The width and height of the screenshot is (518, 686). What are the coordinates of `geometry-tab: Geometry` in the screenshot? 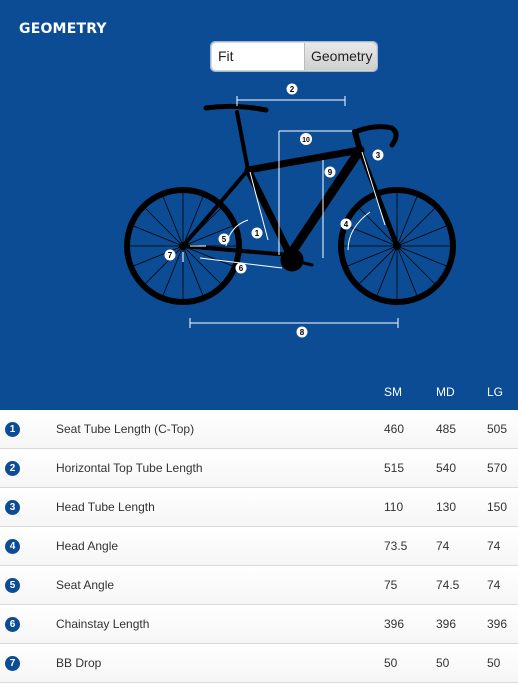 It's located at (340, 56).